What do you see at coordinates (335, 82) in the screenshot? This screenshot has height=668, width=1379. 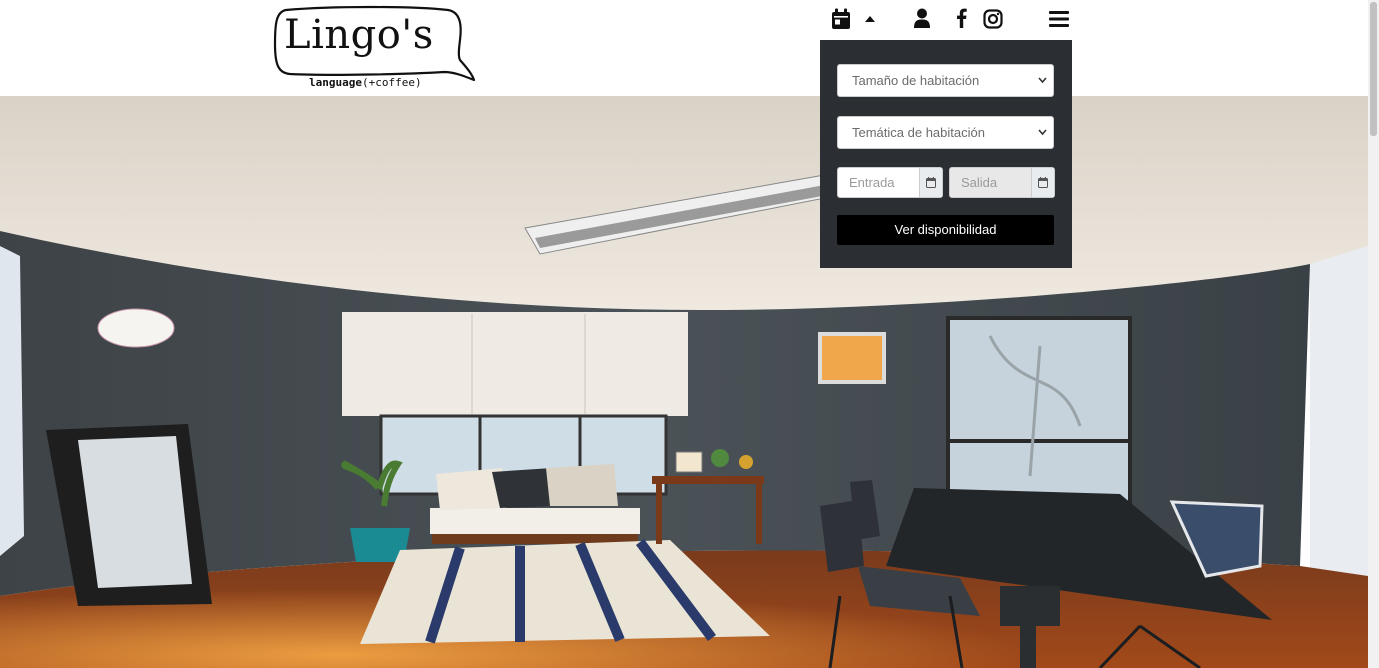 I see `tagline-bold: language` at bounding box center [335, 82].